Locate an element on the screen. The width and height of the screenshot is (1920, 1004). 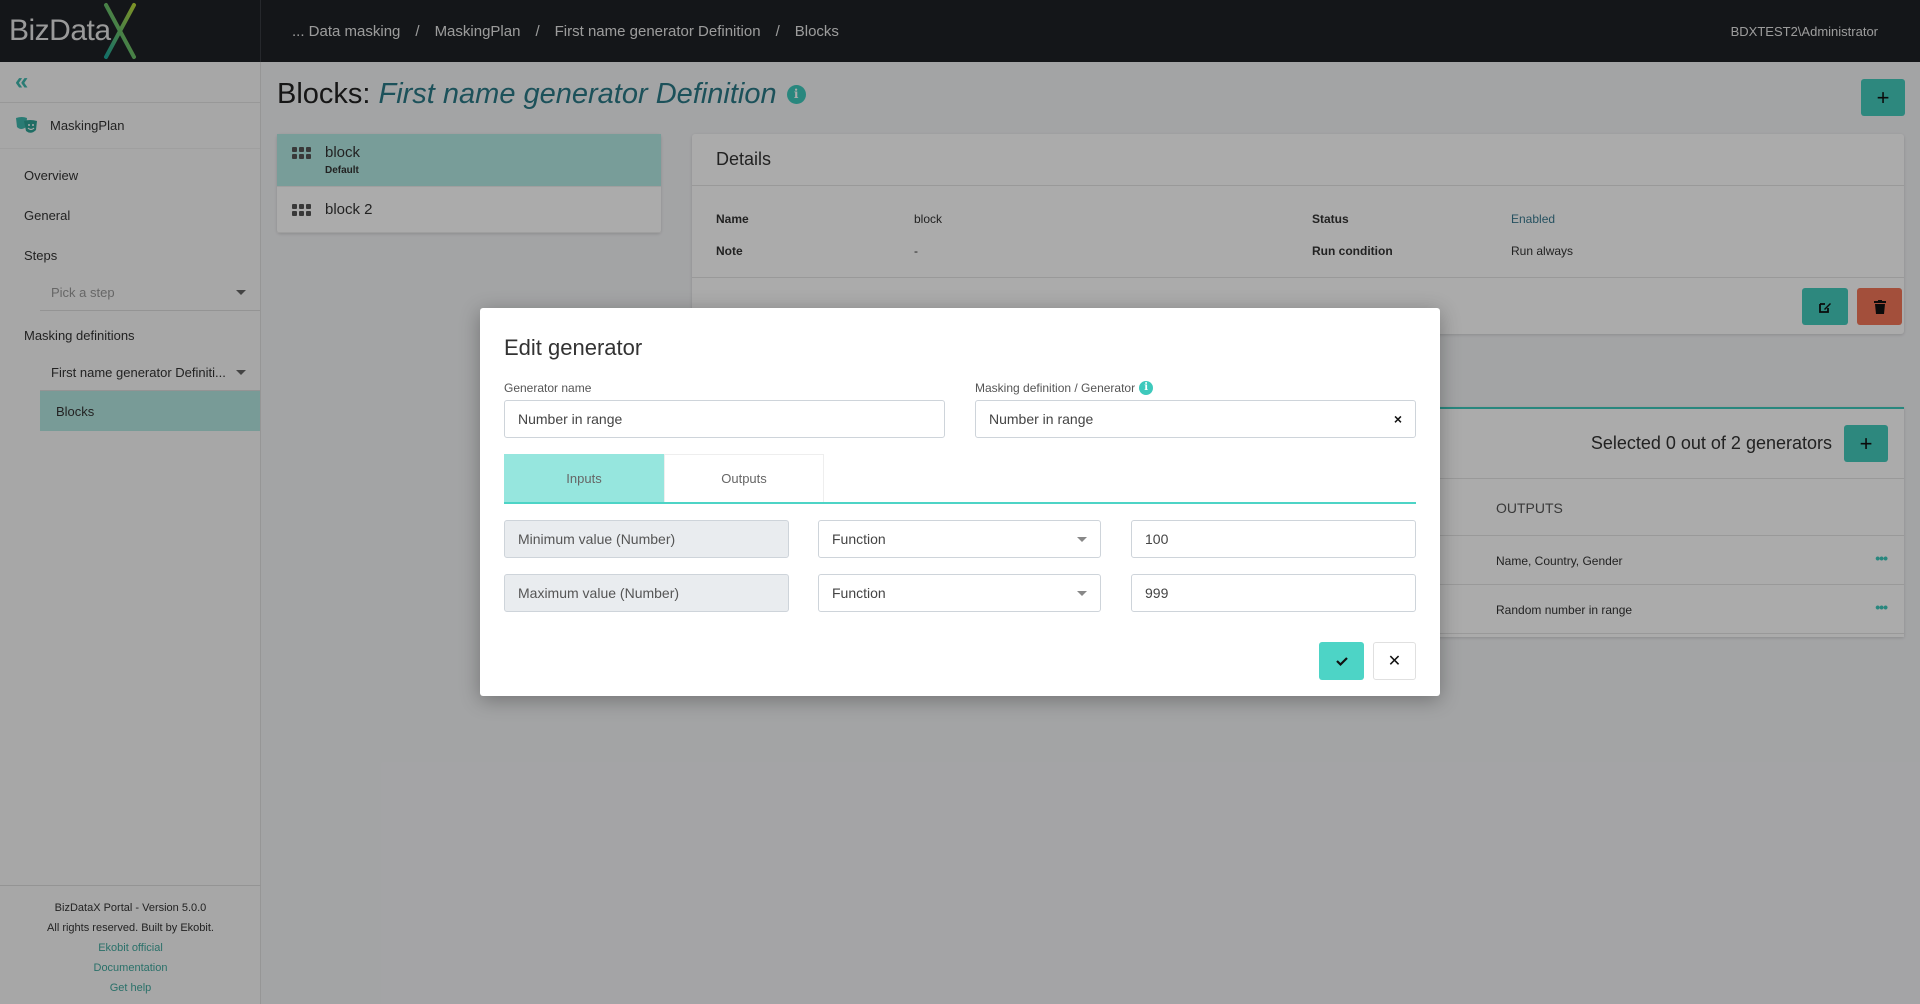
check-icon is located at coordinates (1341, 662).